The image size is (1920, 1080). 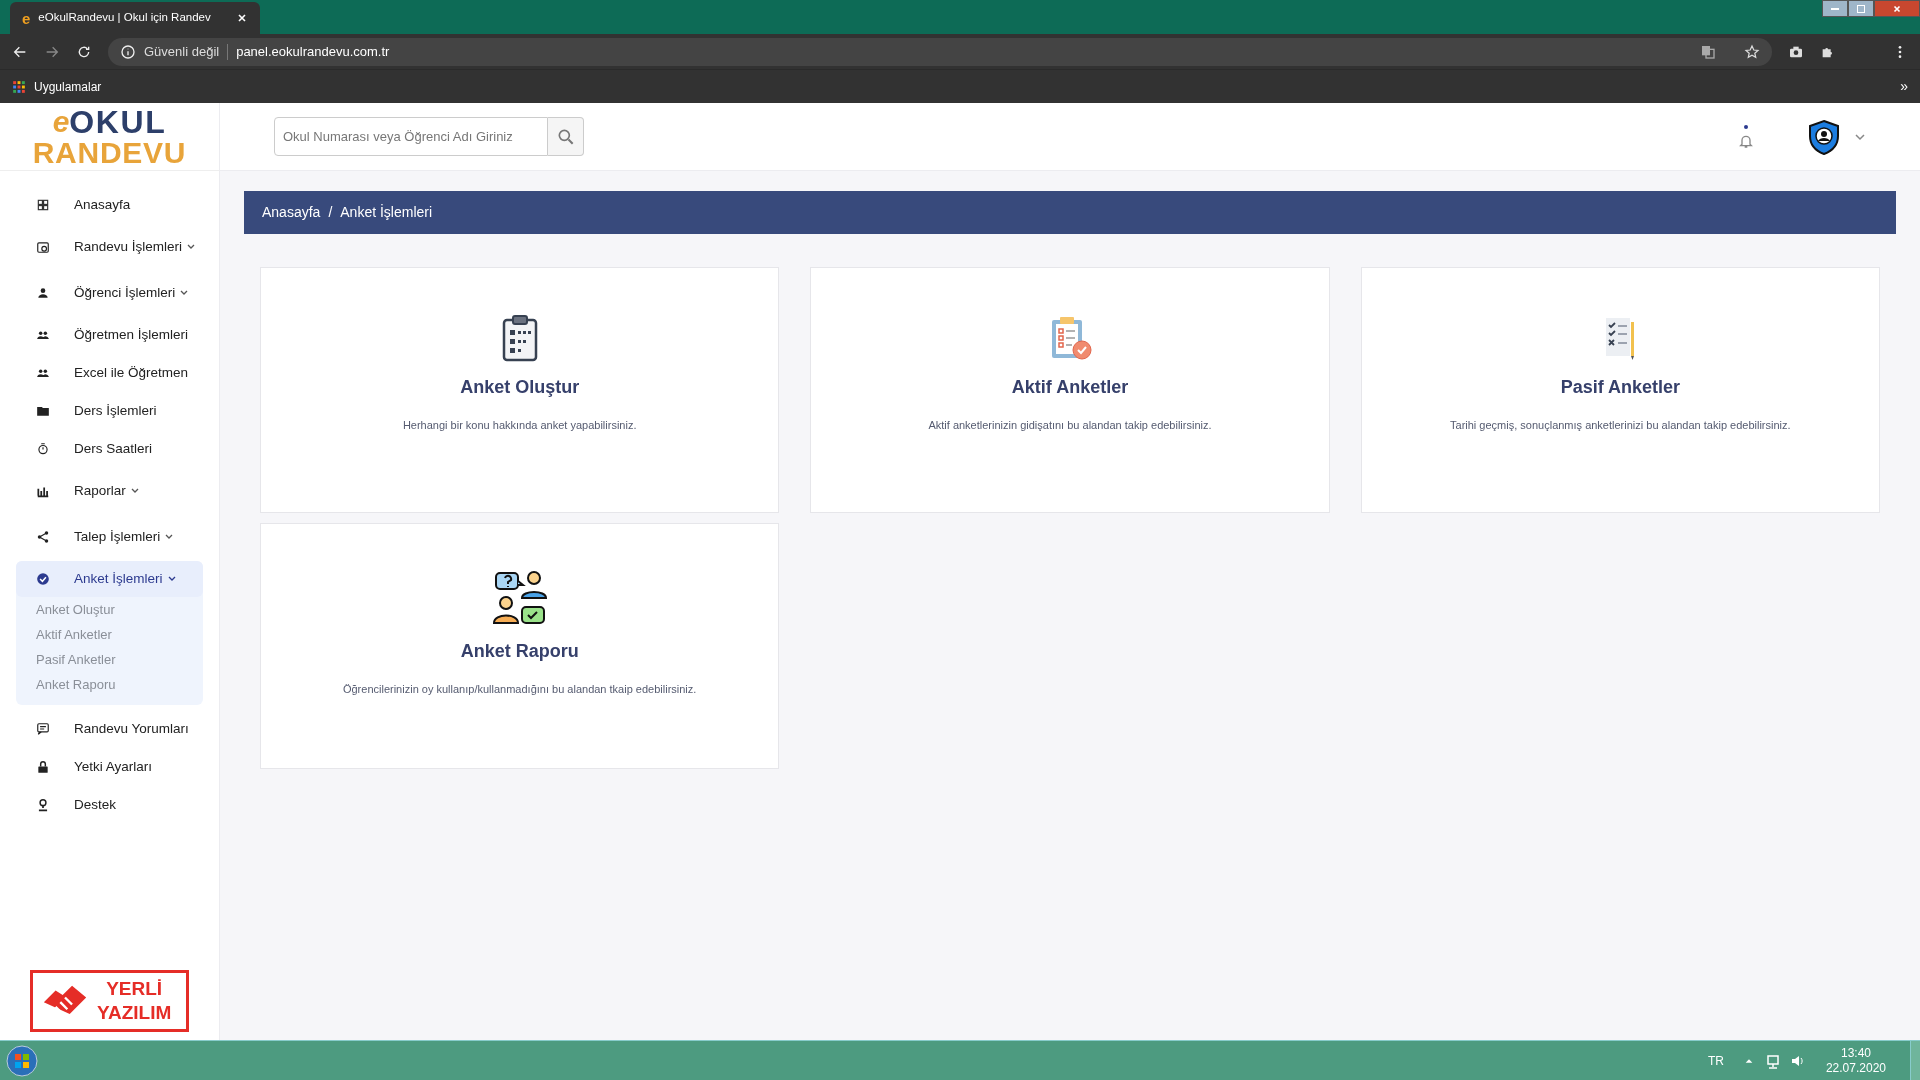 I want to click on sidebar-item: Ders Saatleri, so click(x=109, y=449).